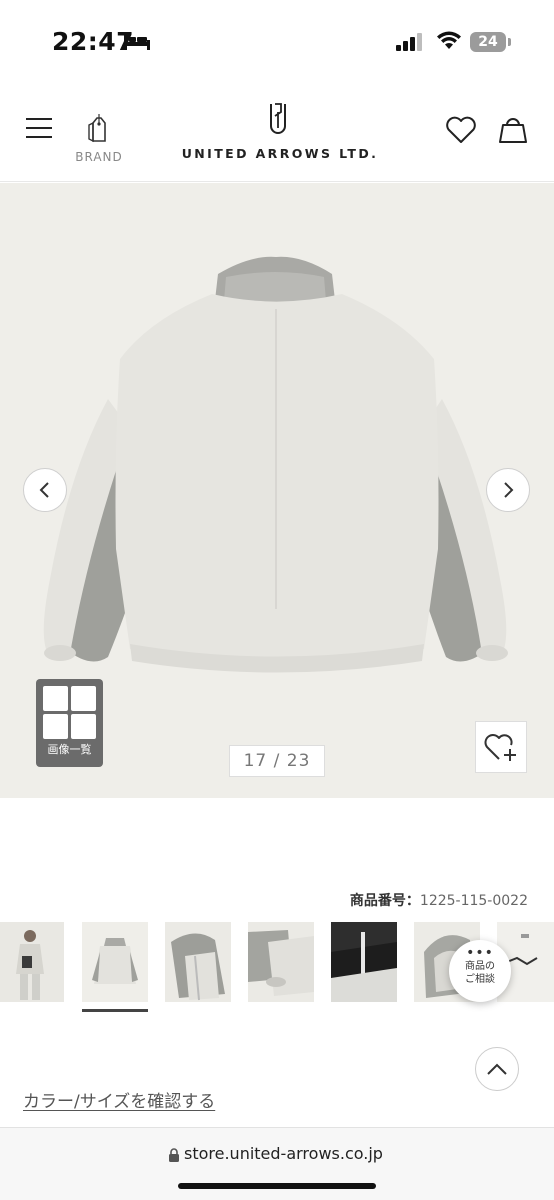  I want to click on scroll-to-top-button, so click(497, 1069).